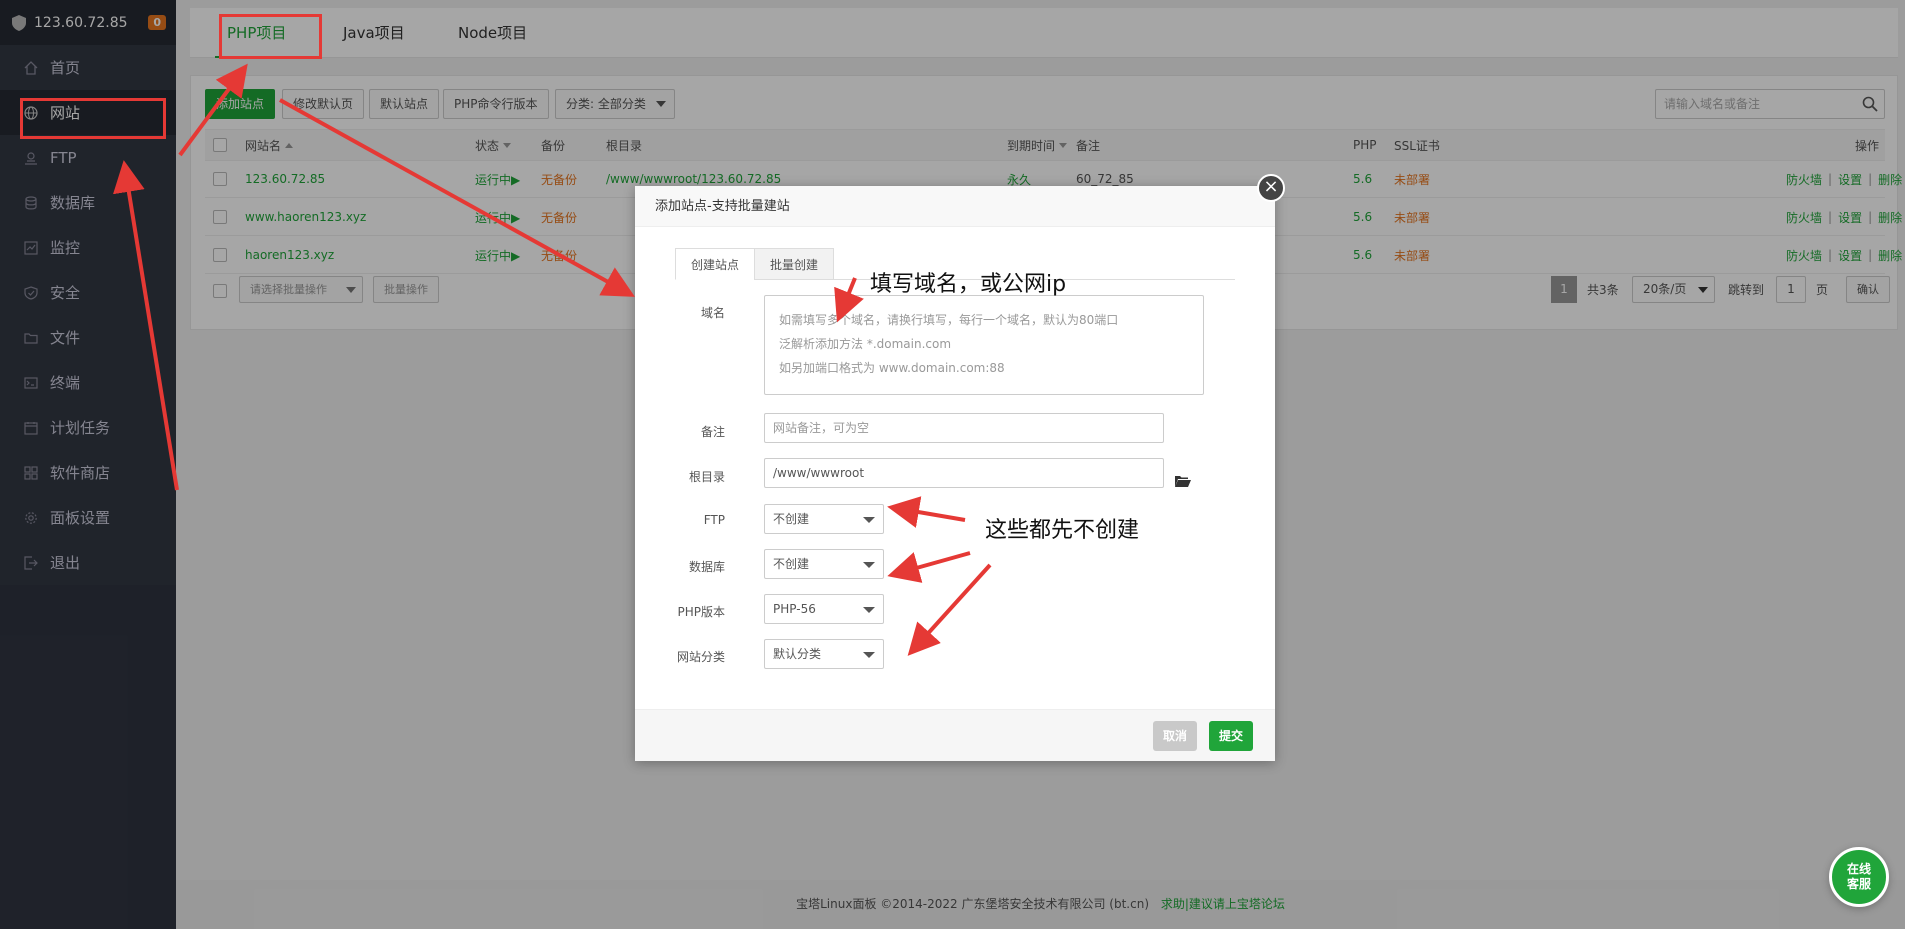  What do you see at coordinates (1231, 736) in the screenshot?
I see `submit-button: 提交` at bounding box center [1231, 736].